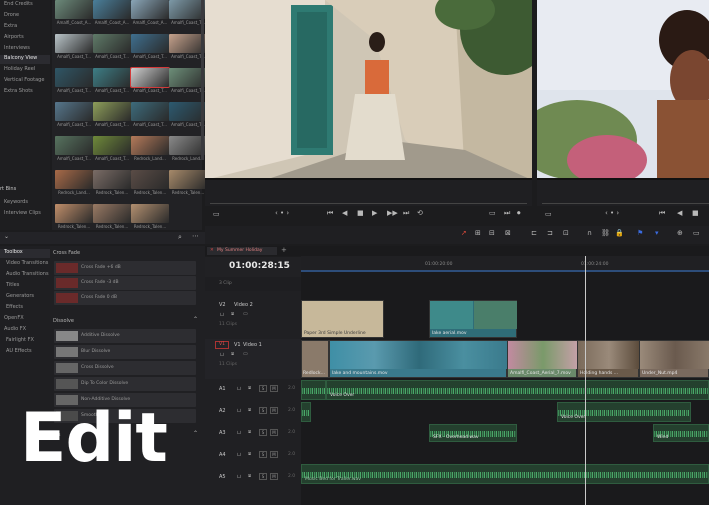 The width and height of the screenshot is (709, 505). Describe the element at coordinates (492, 233) in the screenshot. I see `dynamic-trim-icon: ⊟` at that location.